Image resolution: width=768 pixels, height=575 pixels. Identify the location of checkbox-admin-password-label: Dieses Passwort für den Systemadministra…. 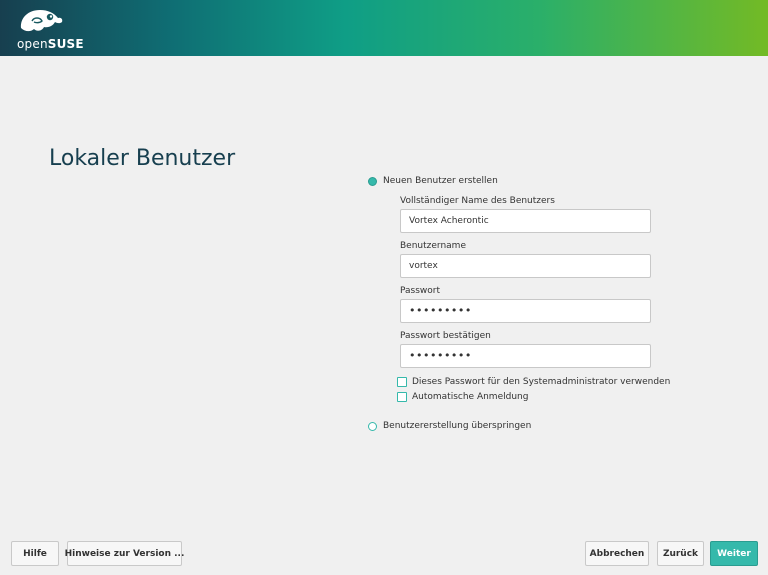
(541, 382).